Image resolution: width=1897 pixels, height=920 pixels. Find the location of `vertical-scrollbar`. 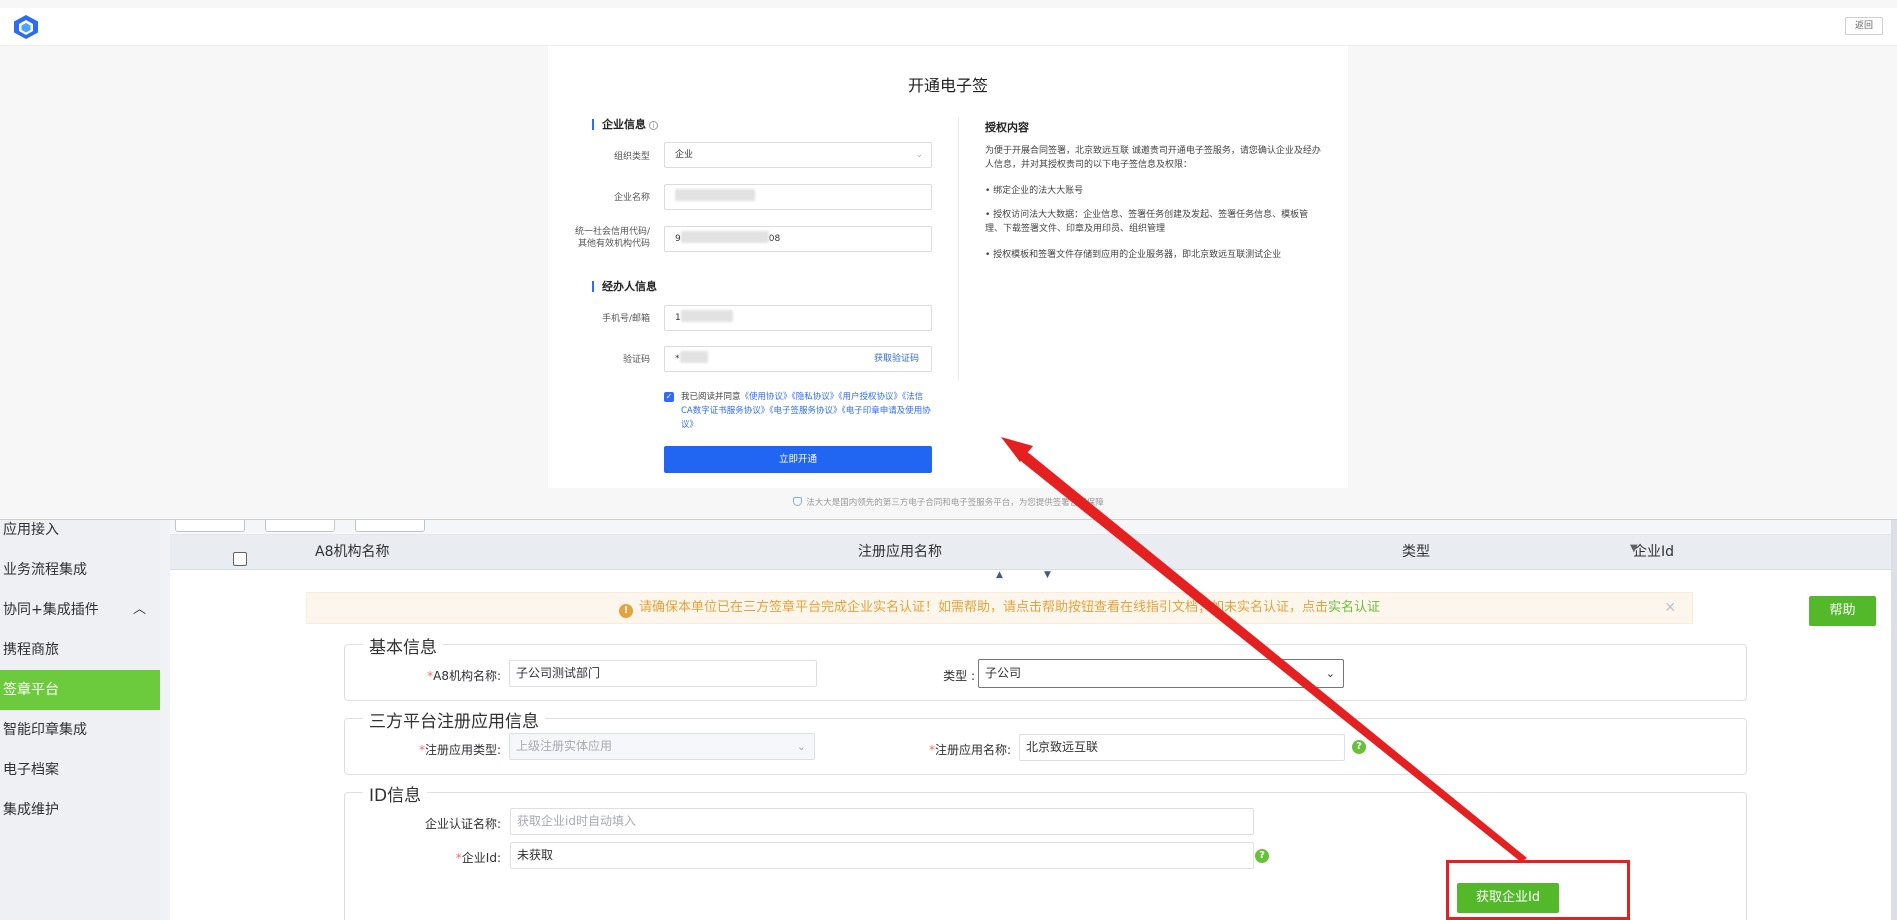

vertical-scrollbar is located at coordinates (1894, 715).